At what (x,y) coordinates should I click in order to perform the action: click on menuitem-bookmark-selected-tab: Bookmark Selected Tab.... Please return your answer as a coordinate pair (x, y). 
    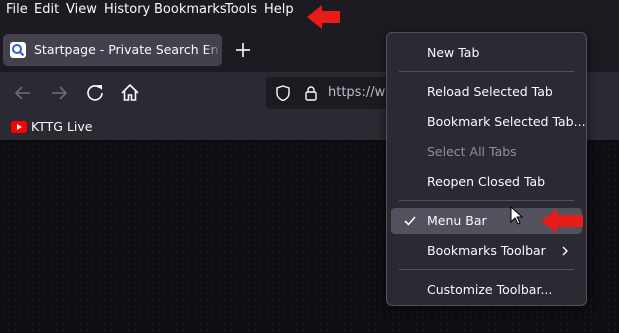
    Looking at the image, I should click on (488, 122).